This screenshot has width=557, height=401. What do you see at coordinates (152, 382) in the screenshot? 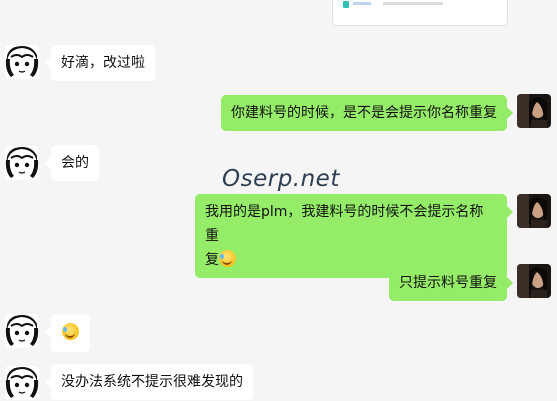
I see `message-text: 没办法系统不提示很难发现的` at bounding box center [152, 382].